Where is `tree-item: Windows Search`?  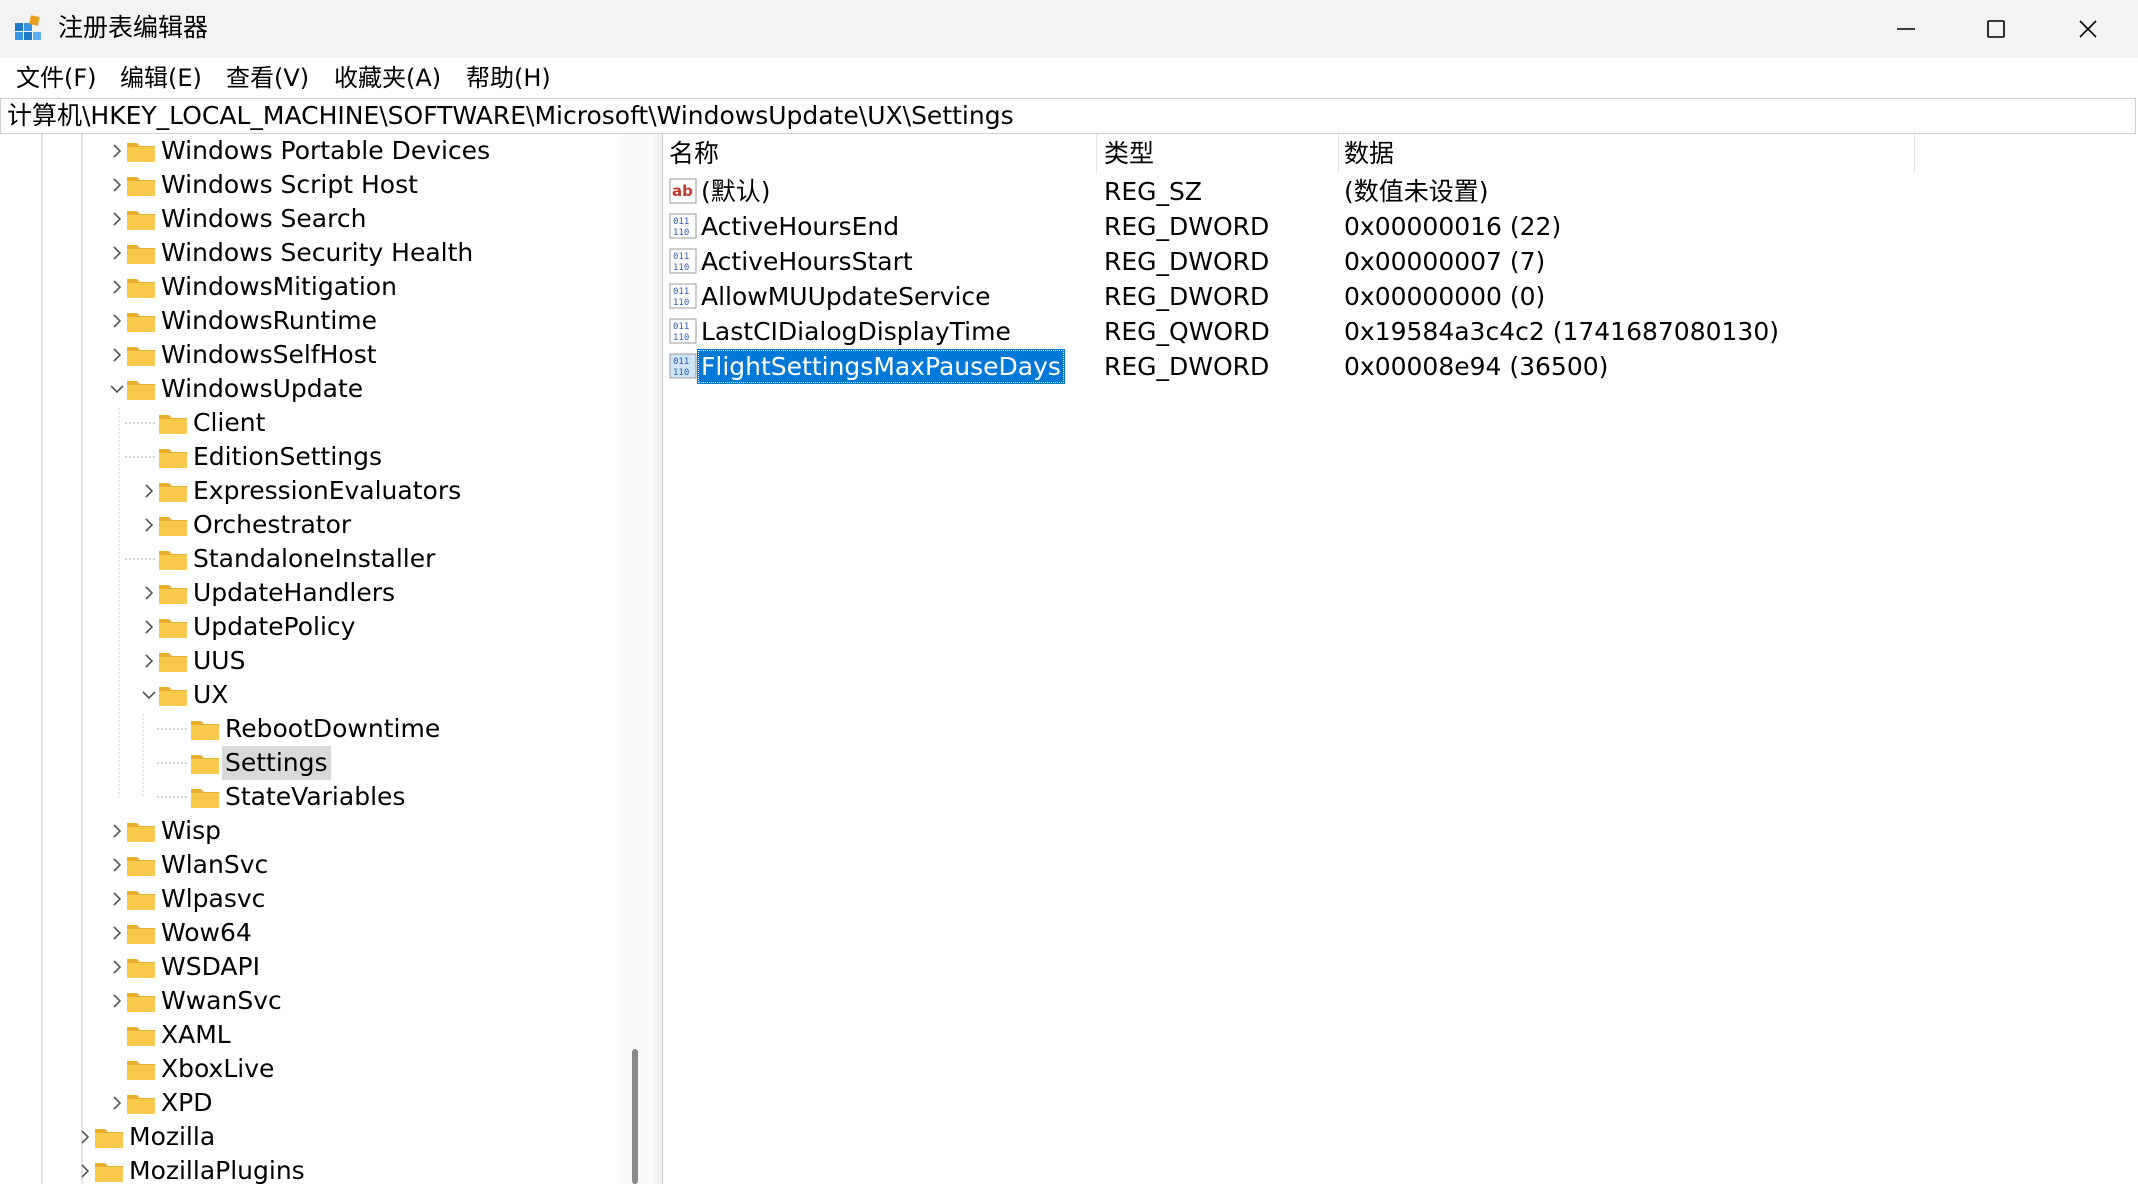
tree-item: Windows Search is located at coordinates (311, 219).